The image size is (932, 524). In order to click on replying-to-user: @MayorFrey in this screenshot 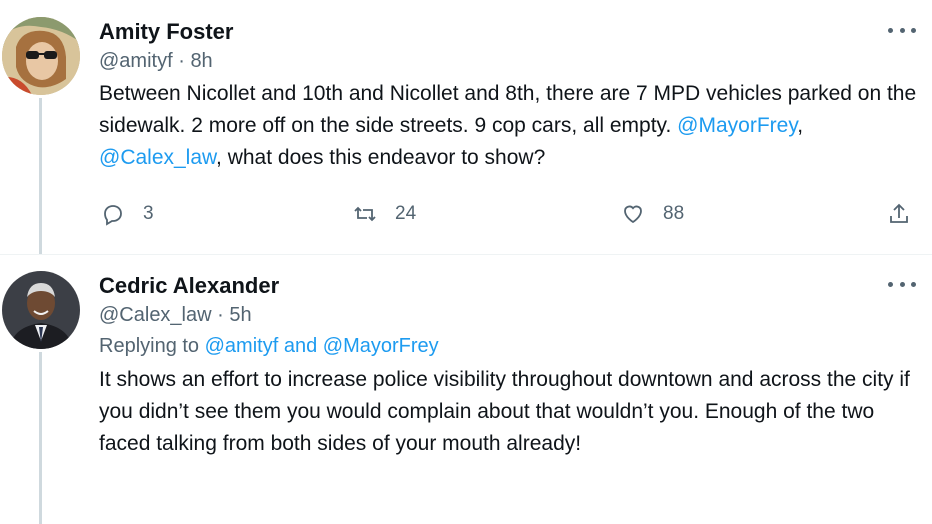, I will do `click(381, 346)`.